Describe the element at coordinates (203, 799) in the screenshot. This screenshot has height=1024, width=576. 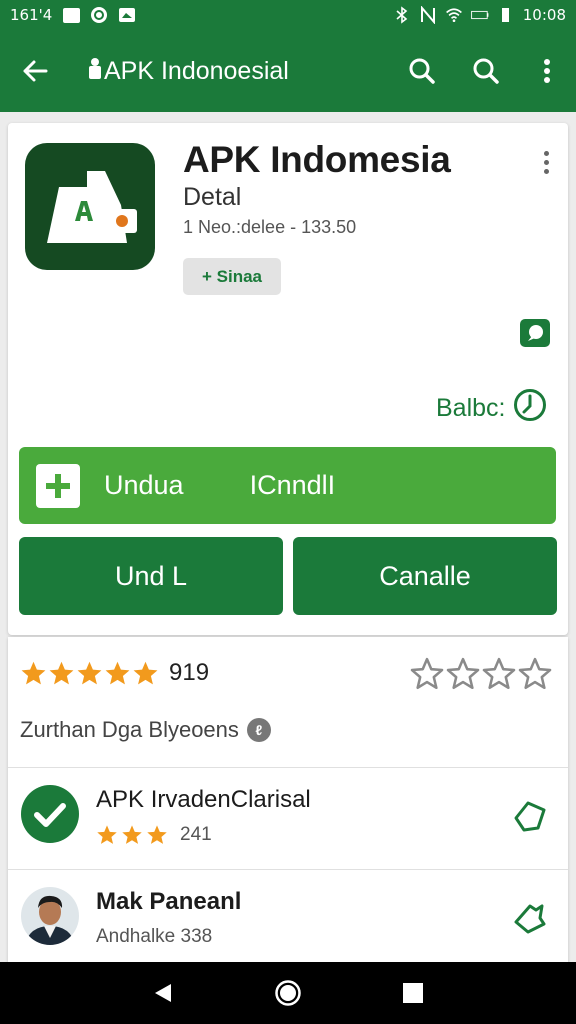
I see `list-item-title: APK IrvadenClarisal` at that location.